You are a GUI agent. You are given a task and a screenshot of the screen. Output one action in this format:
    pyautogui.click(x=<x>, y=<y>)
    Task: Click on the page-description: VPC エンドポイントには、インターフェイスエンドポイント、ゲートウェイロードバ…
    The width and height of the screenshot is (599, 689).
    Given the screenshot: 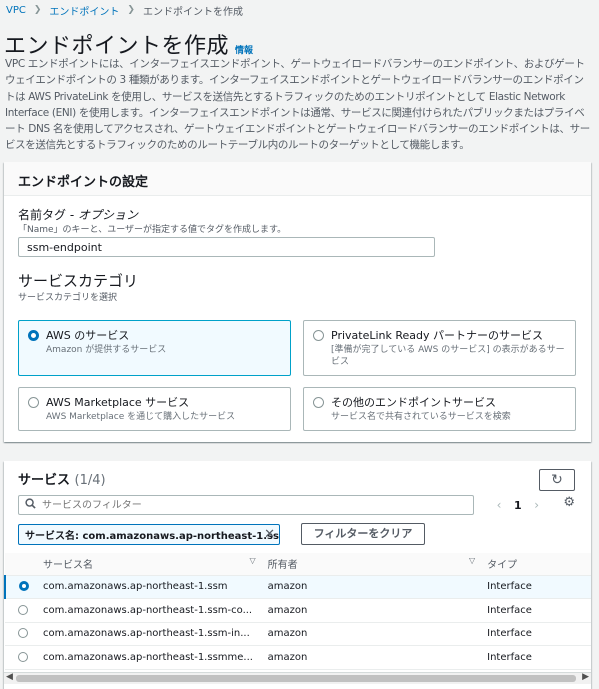 What is the action you would take?
    pyautogui.click(x=297, y=105)
    